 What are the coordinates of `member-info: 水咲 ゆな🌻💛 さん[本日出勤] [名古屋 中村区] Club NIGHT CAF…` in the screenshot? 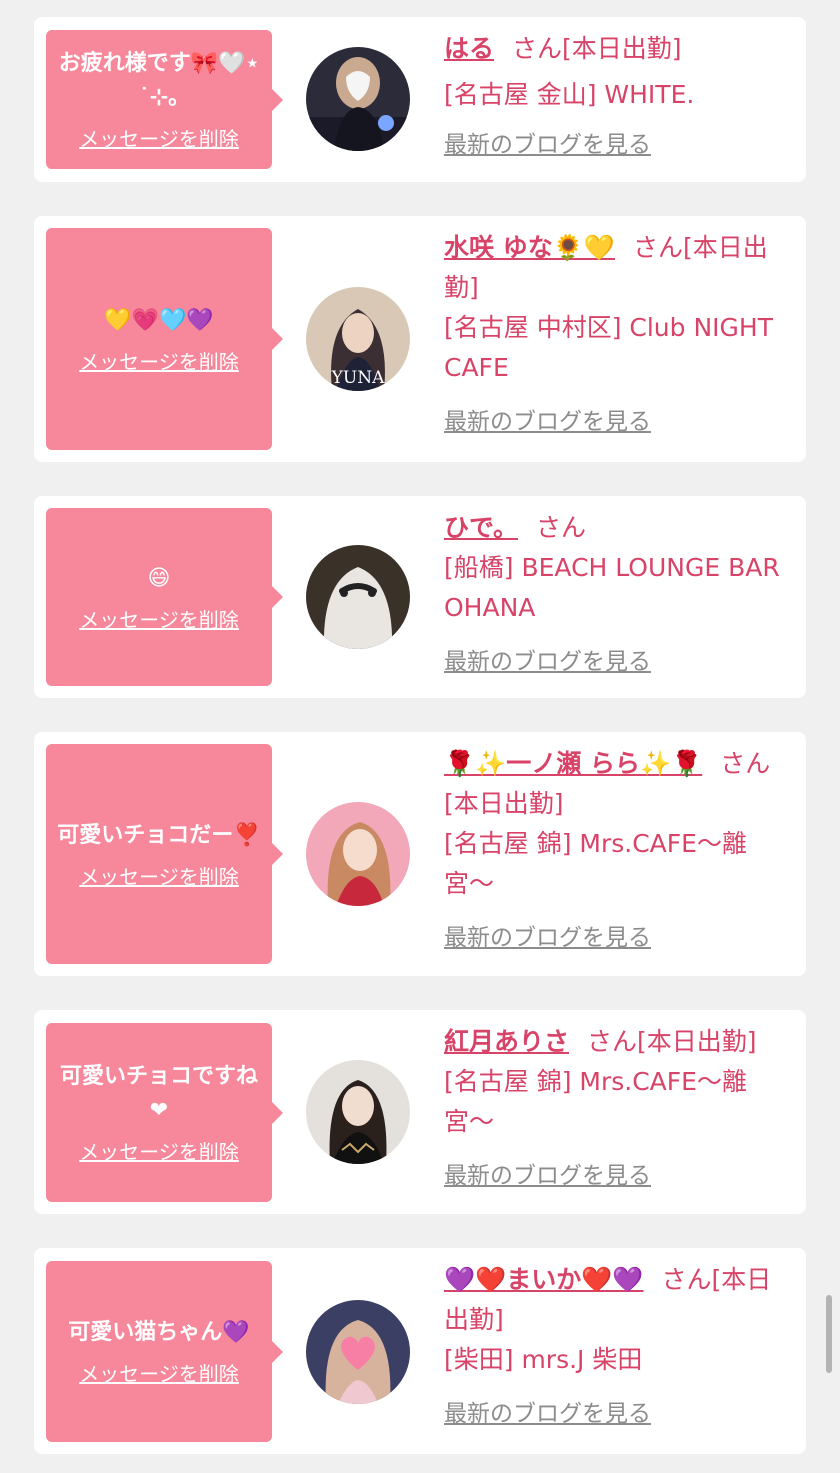 It's located at (618, 335).